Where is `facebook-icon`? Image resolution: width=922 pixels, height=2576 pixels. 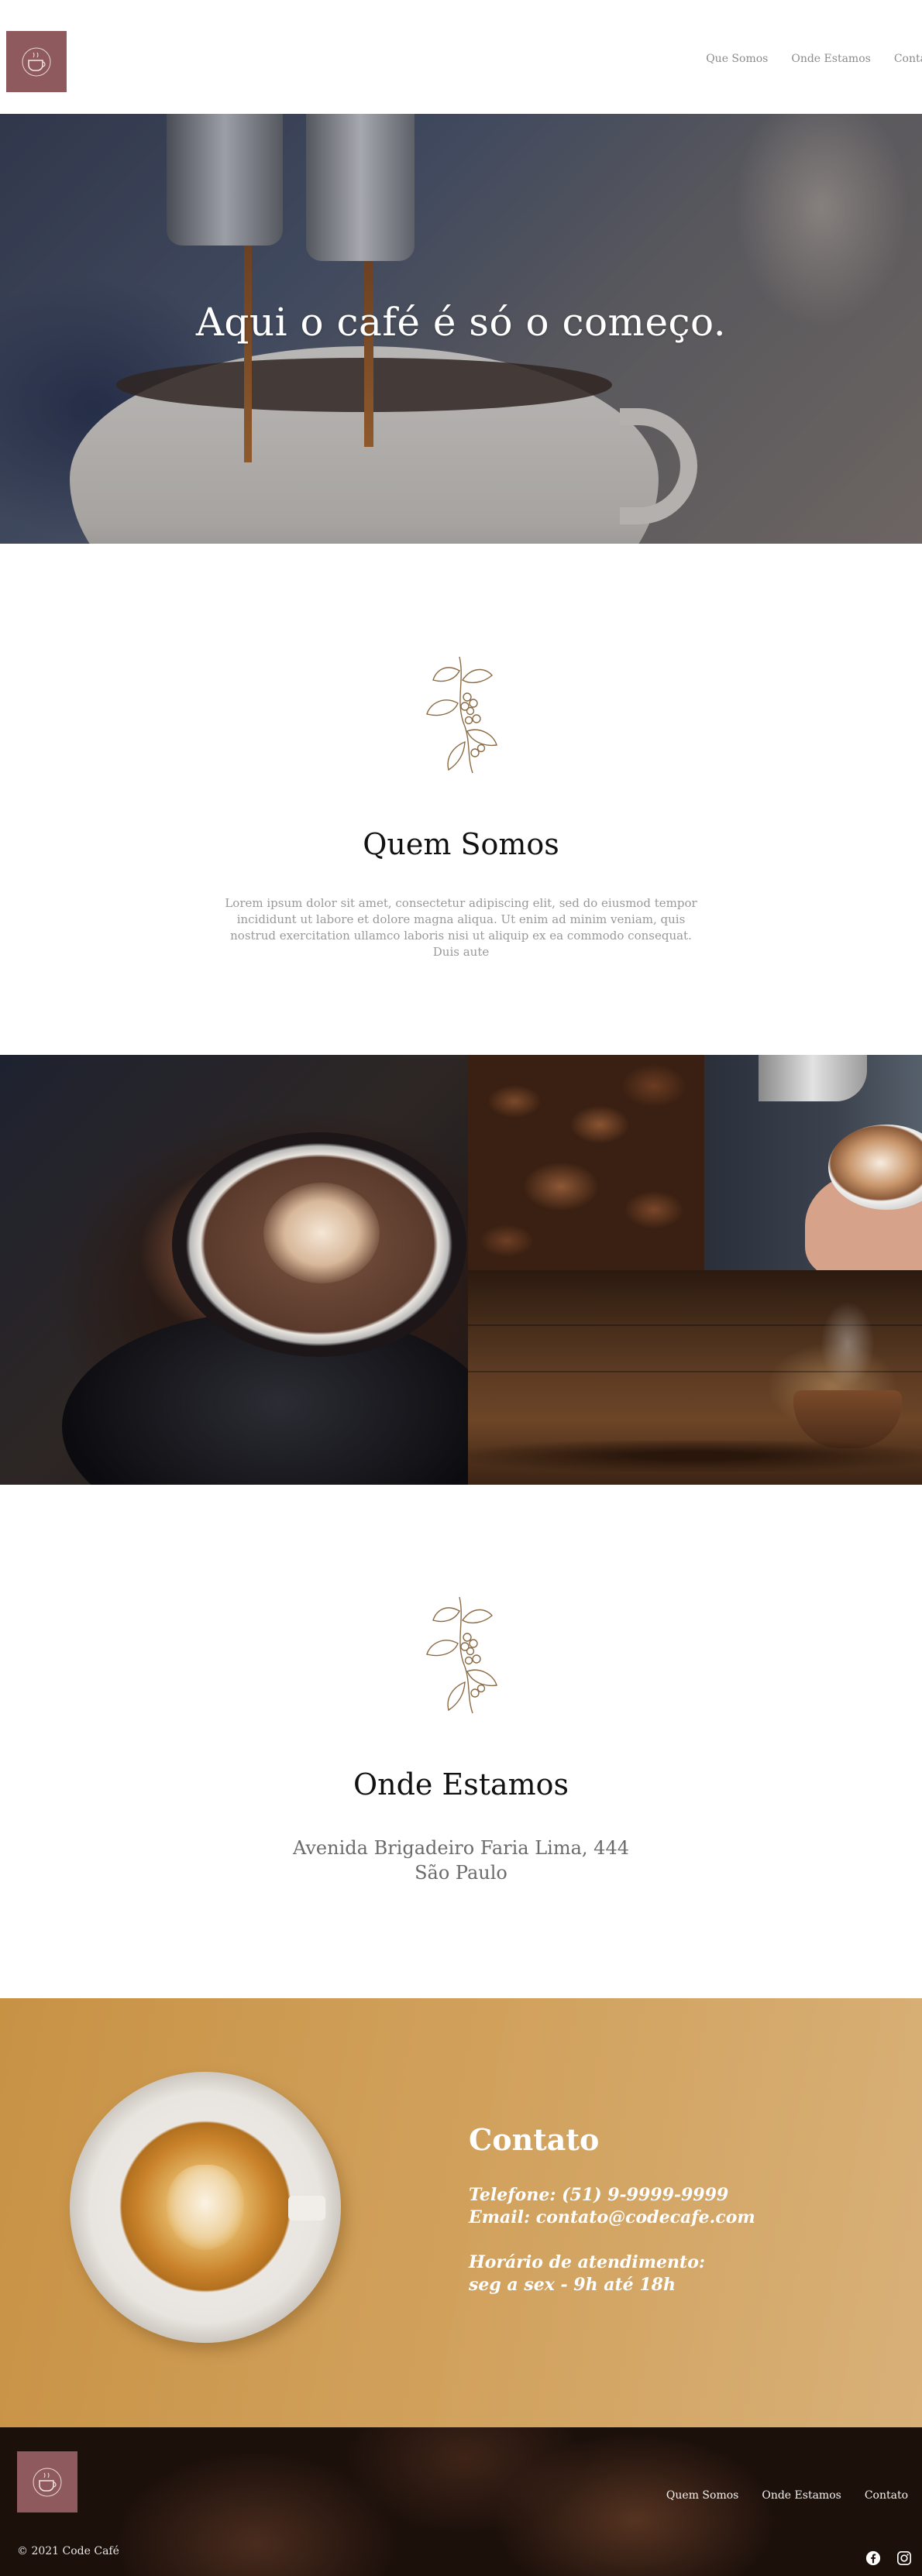
facebook-icon is located at coordinates (873, 2558).